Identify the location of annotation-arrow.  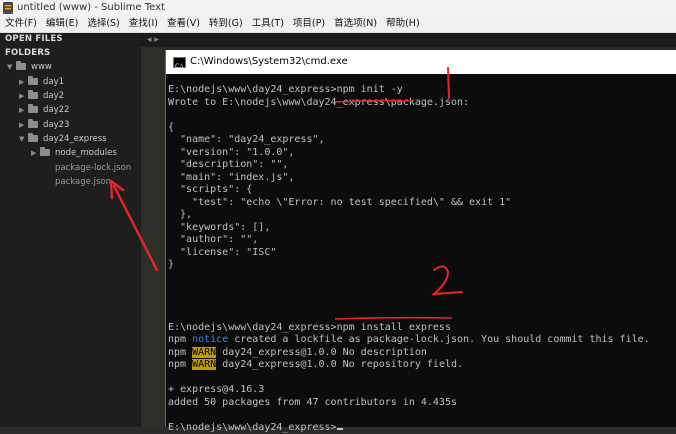
(135, 228).